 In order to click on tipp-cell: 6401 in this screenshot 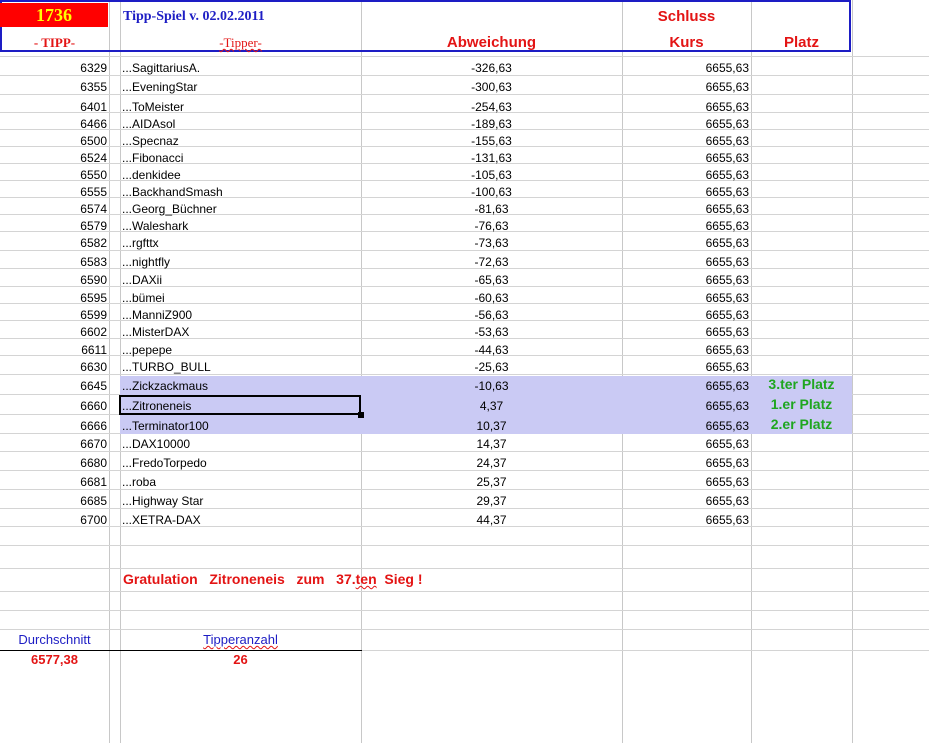, I will do `click(53, 107)`.